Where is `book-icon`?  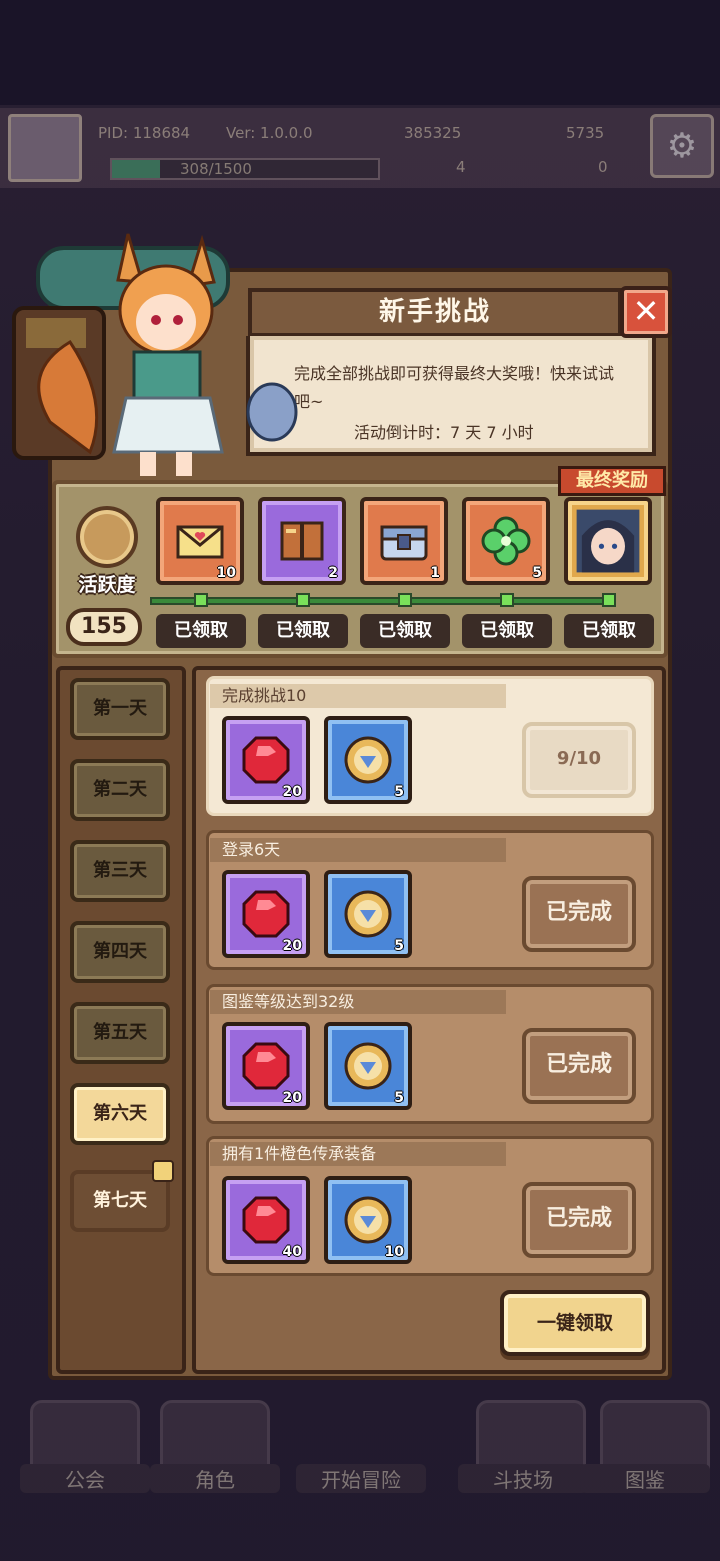 book-icon is located at coordinates (302, 541).